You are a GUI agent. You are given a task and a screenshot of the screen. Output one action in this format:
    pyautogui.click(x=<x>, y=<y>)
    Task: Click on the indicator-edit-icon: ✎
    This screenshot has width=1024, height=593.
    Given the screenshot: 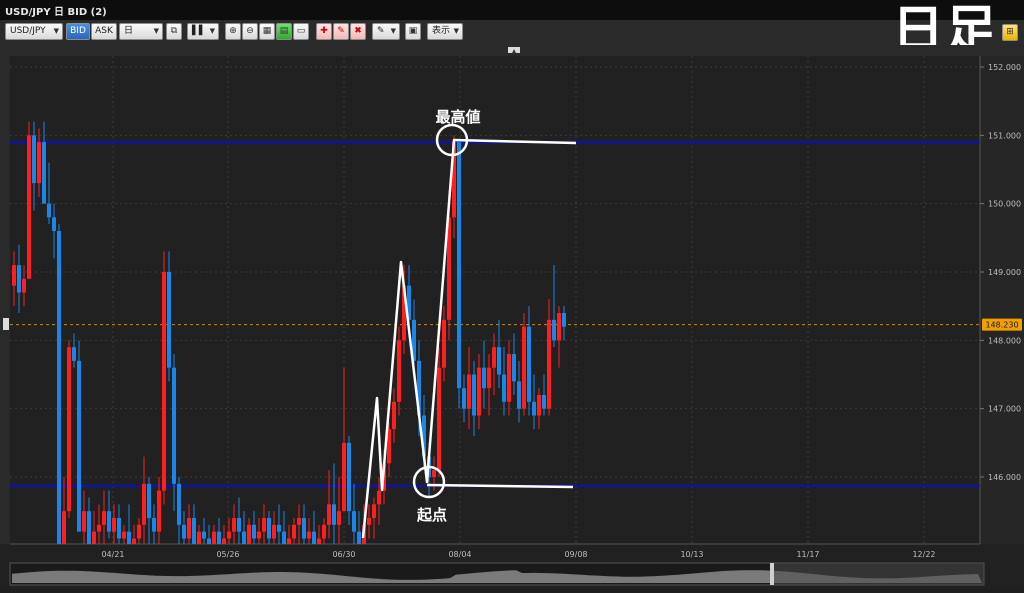 What is the action you would take?
    pyautogui.click(x=341, y=31)
    